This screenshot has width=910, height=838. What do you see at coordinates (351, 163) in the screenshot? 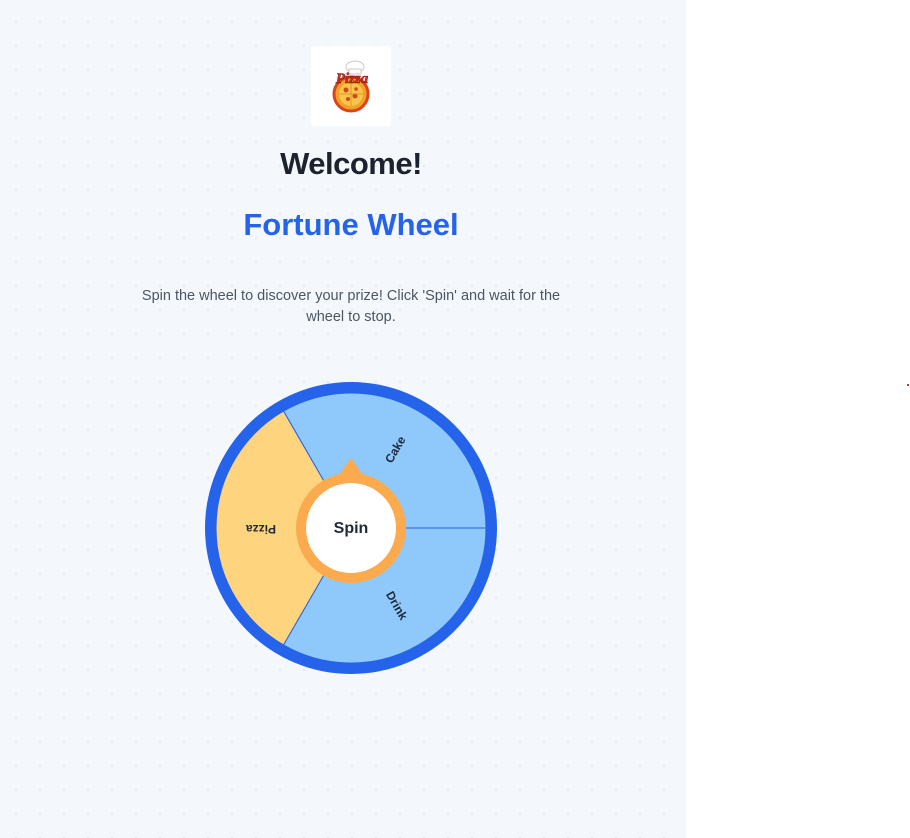
I see `welcome-heading: Welcome!` at bounding box center [351, 163].